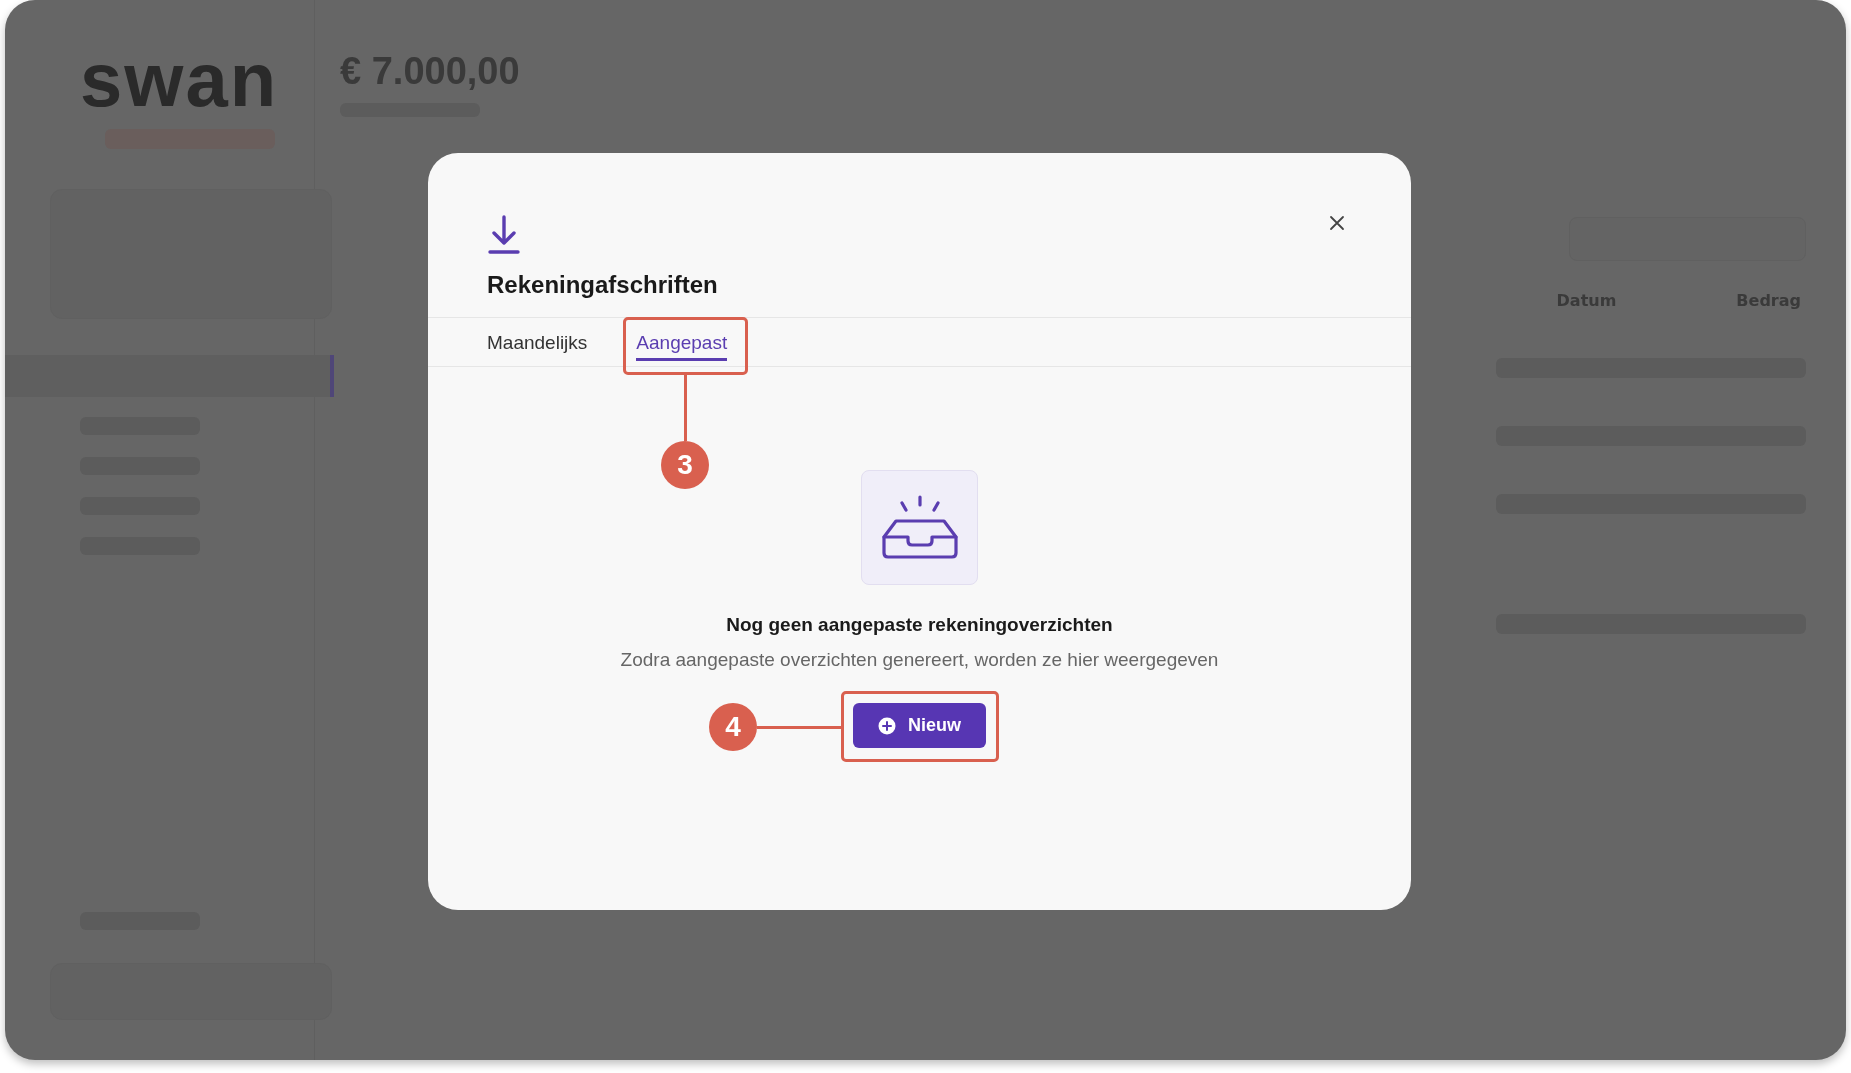  What do you see at coordinates (919, 660) in the screenshot?
I see `empty-state-text: Zodra aangepaste overzichten genereert, worden ze hier weergegeven` at bounding box center [919, 660].